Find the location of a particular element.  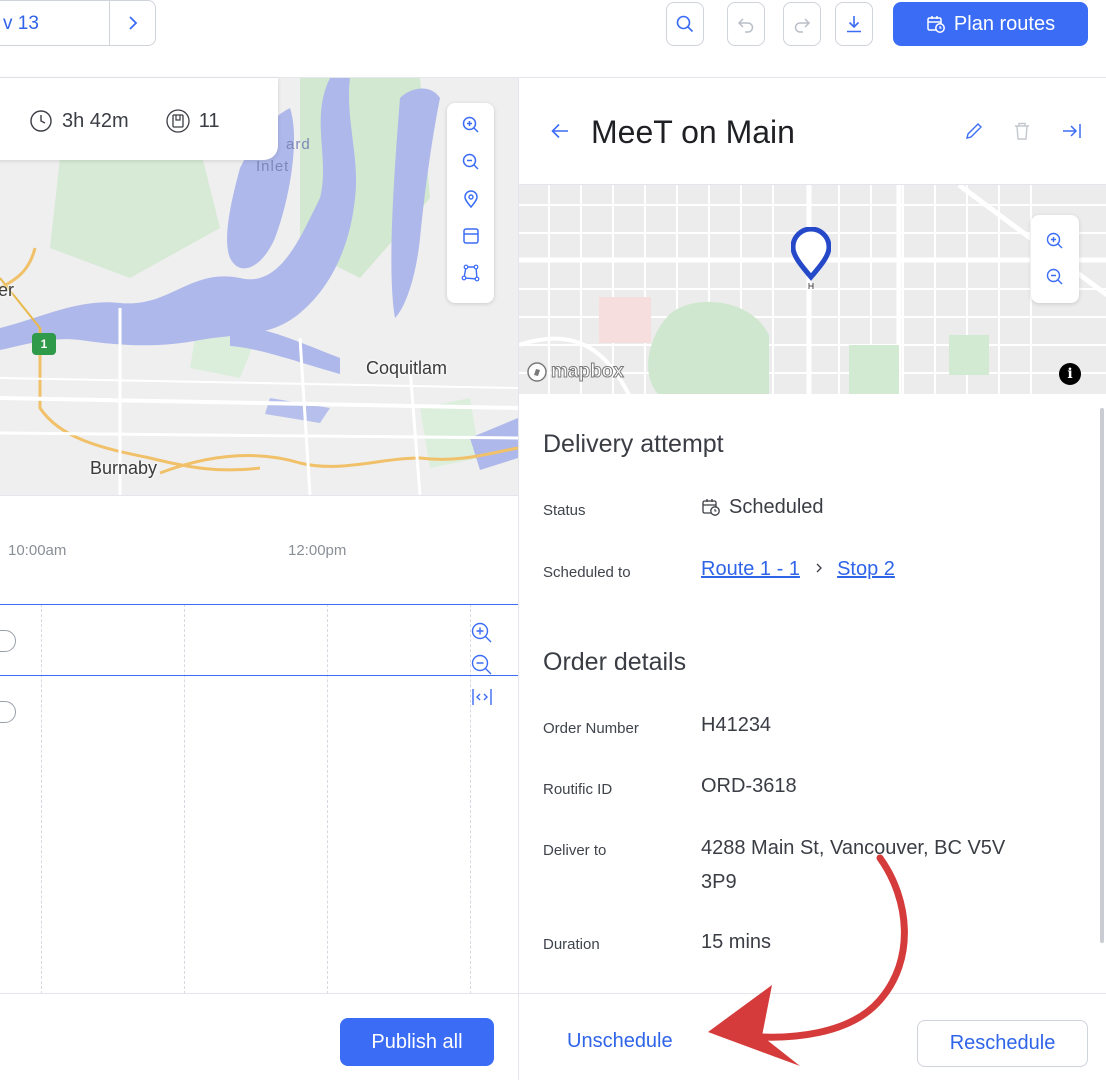

map-info-glyph: i is located at coordinates (1070, 374).